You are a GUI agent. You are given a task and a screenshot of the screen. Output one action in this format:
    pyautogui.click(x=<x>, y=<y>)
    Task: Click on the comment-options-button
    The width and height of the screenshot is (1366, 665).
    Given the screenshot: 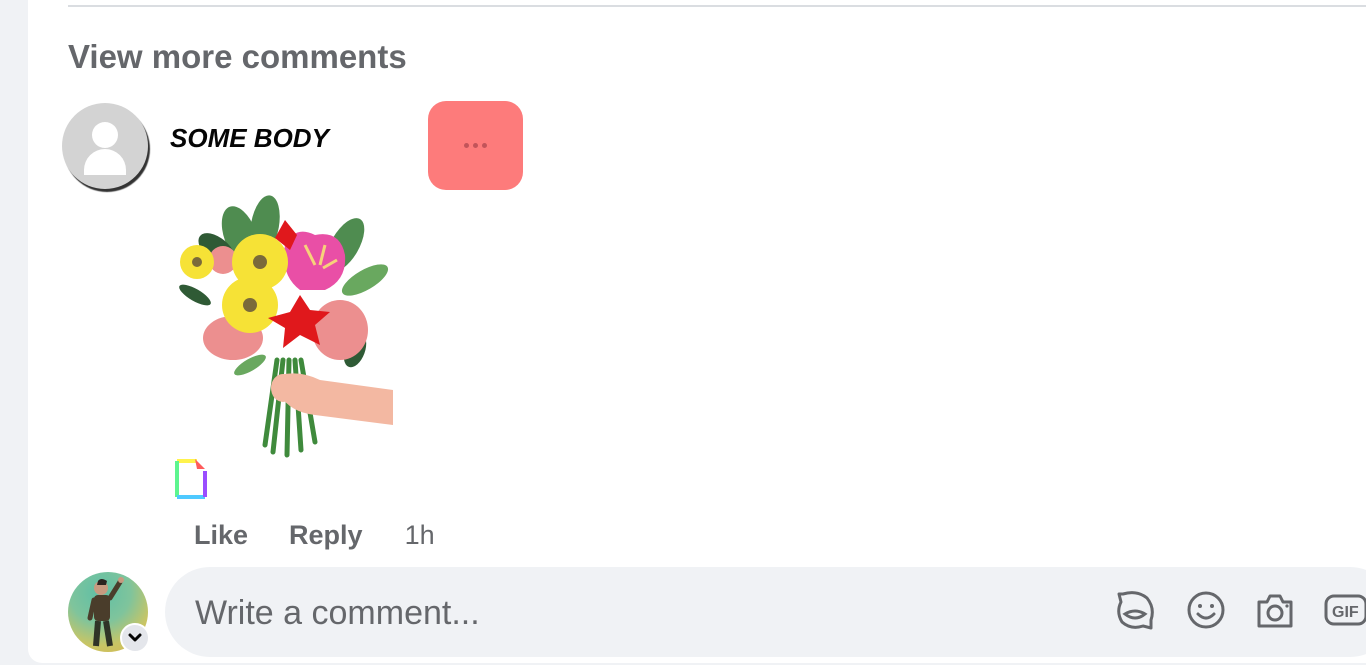 What is the action you would take?
    pyautogui.click(x=475, y=145)
    